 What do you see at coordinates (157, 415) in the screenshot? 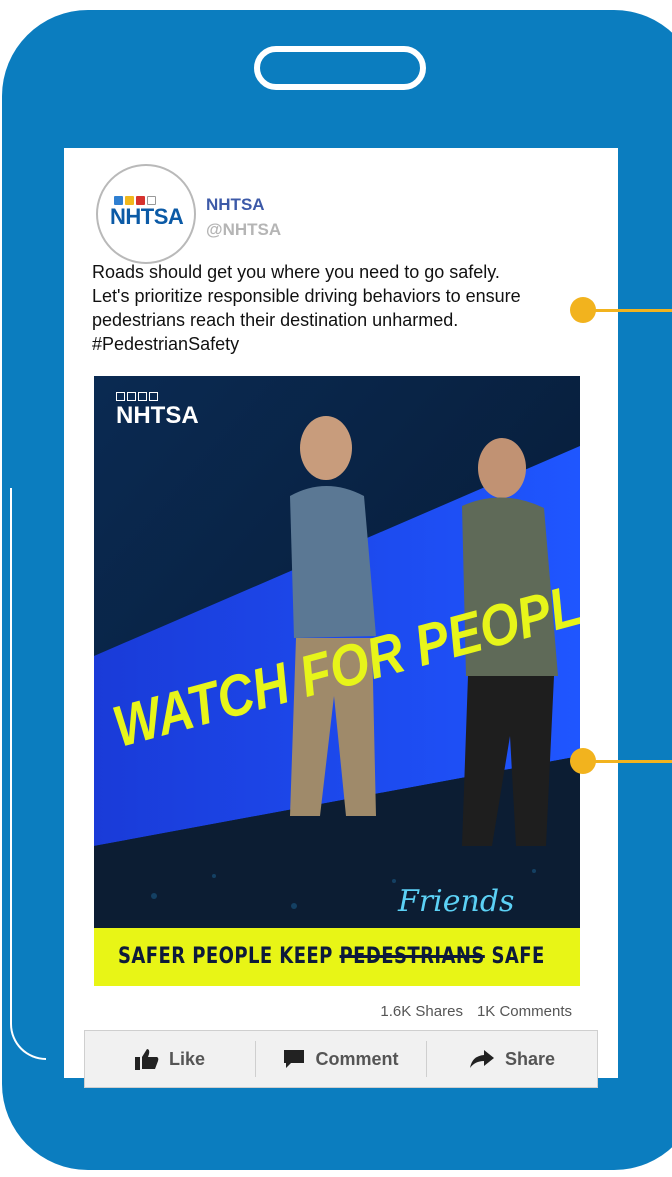
I see `hero-logo: NHTSA` at bounding box center [157, 415].